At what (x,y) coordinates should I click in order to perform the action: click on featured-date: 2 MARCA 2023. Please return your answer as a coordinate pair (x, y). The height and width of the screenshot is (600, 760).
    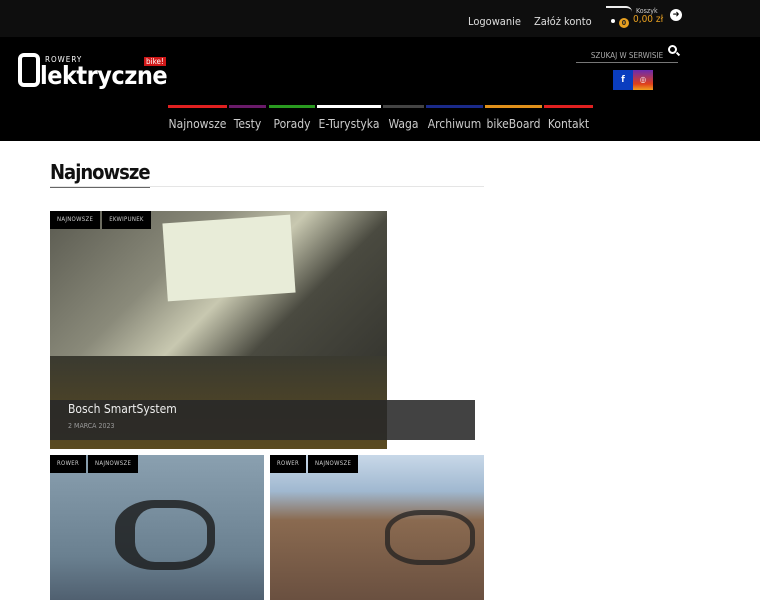
    Looking at the image, I should click on (91, 426).